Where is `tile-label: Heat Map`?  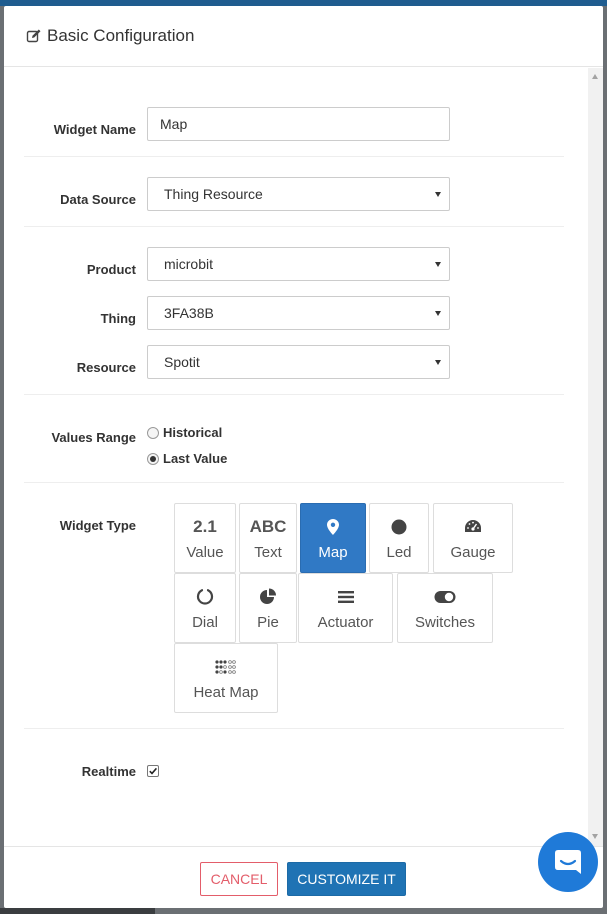 tile-label: Heat Map is located at coordinates (226, 692).